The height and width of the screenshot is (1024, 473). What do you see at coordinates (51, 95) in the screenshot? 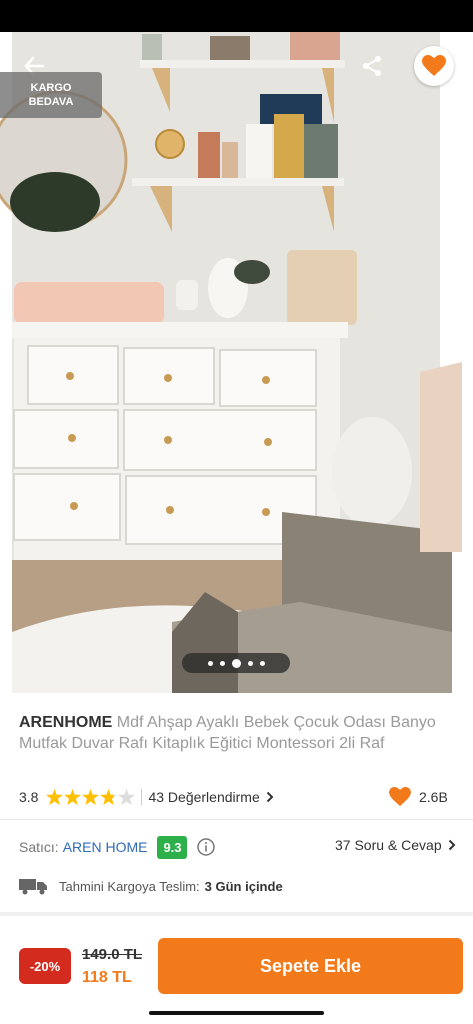
I see `free-shipping-badge: KARGO BEDAVA` at bounding box center [51, 95].